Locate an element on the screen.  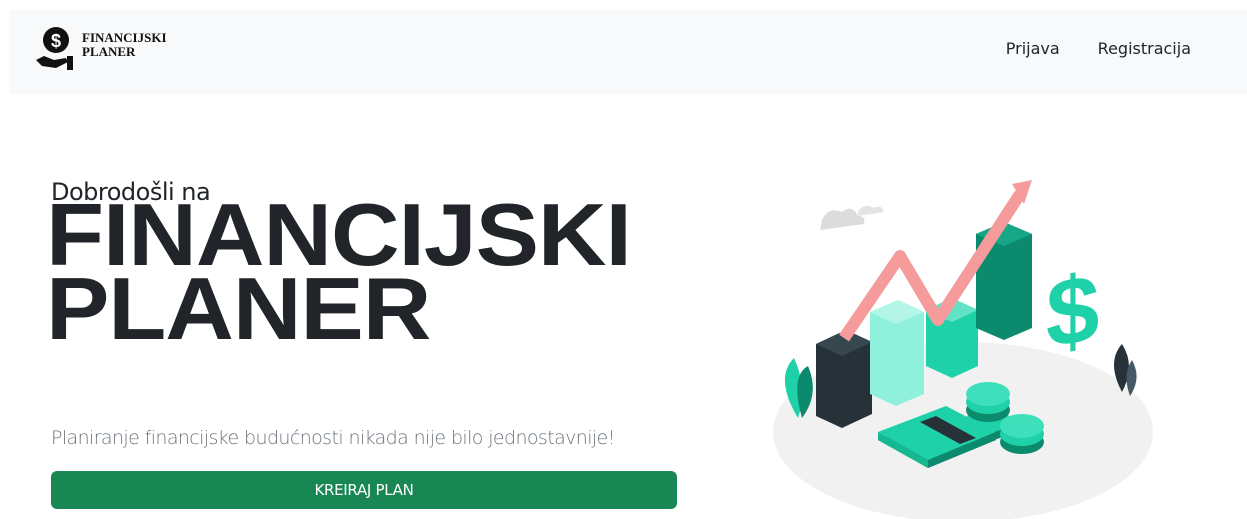
login-link: Prijava is located at coordinates (1033, 49).